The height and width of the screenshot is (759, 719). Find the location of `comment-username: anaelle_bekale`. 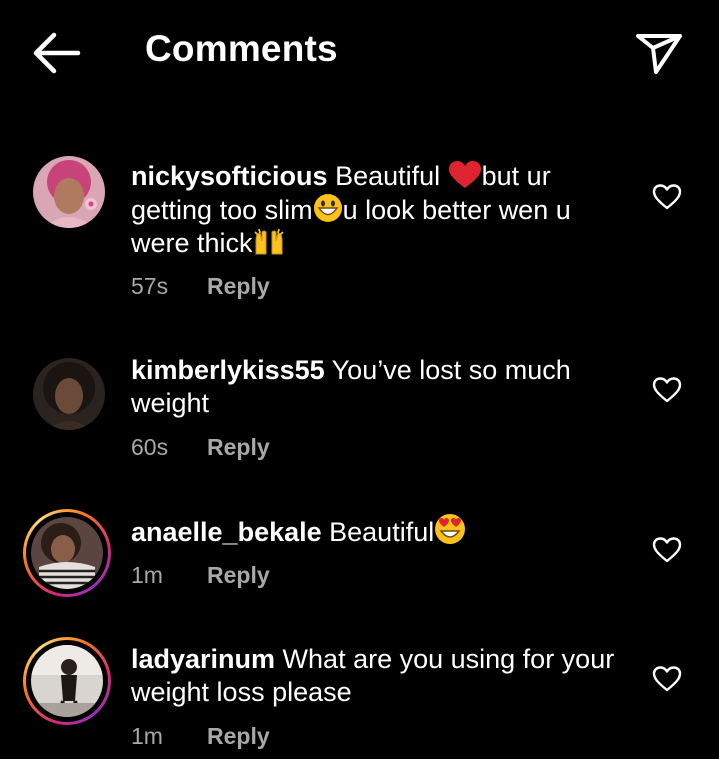

comment-username: anaelle_bekale is located at coordinates (226, 532).